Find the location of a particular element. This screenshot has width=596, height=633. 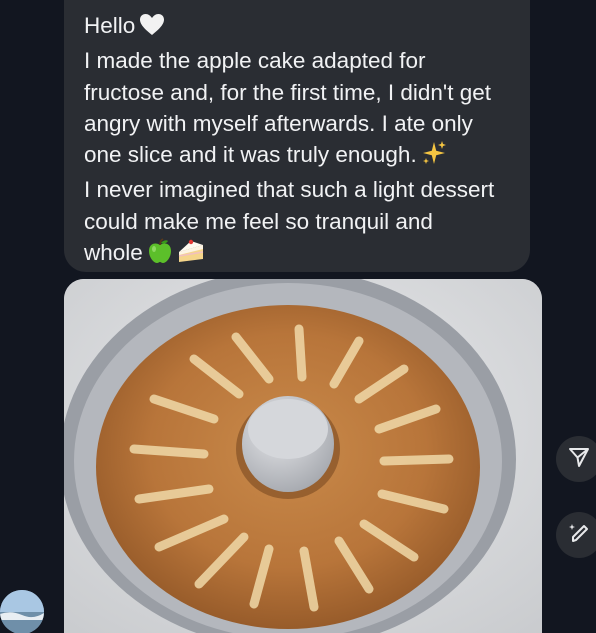

message-line: Hello is located at coordinates (298, 27).